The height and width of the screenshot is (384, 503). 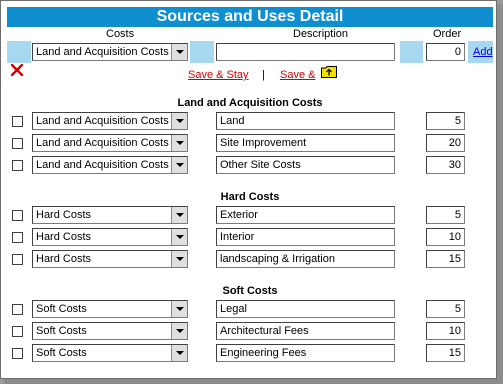 I want to click on folder-up-icon, so click(x=329, y=72).